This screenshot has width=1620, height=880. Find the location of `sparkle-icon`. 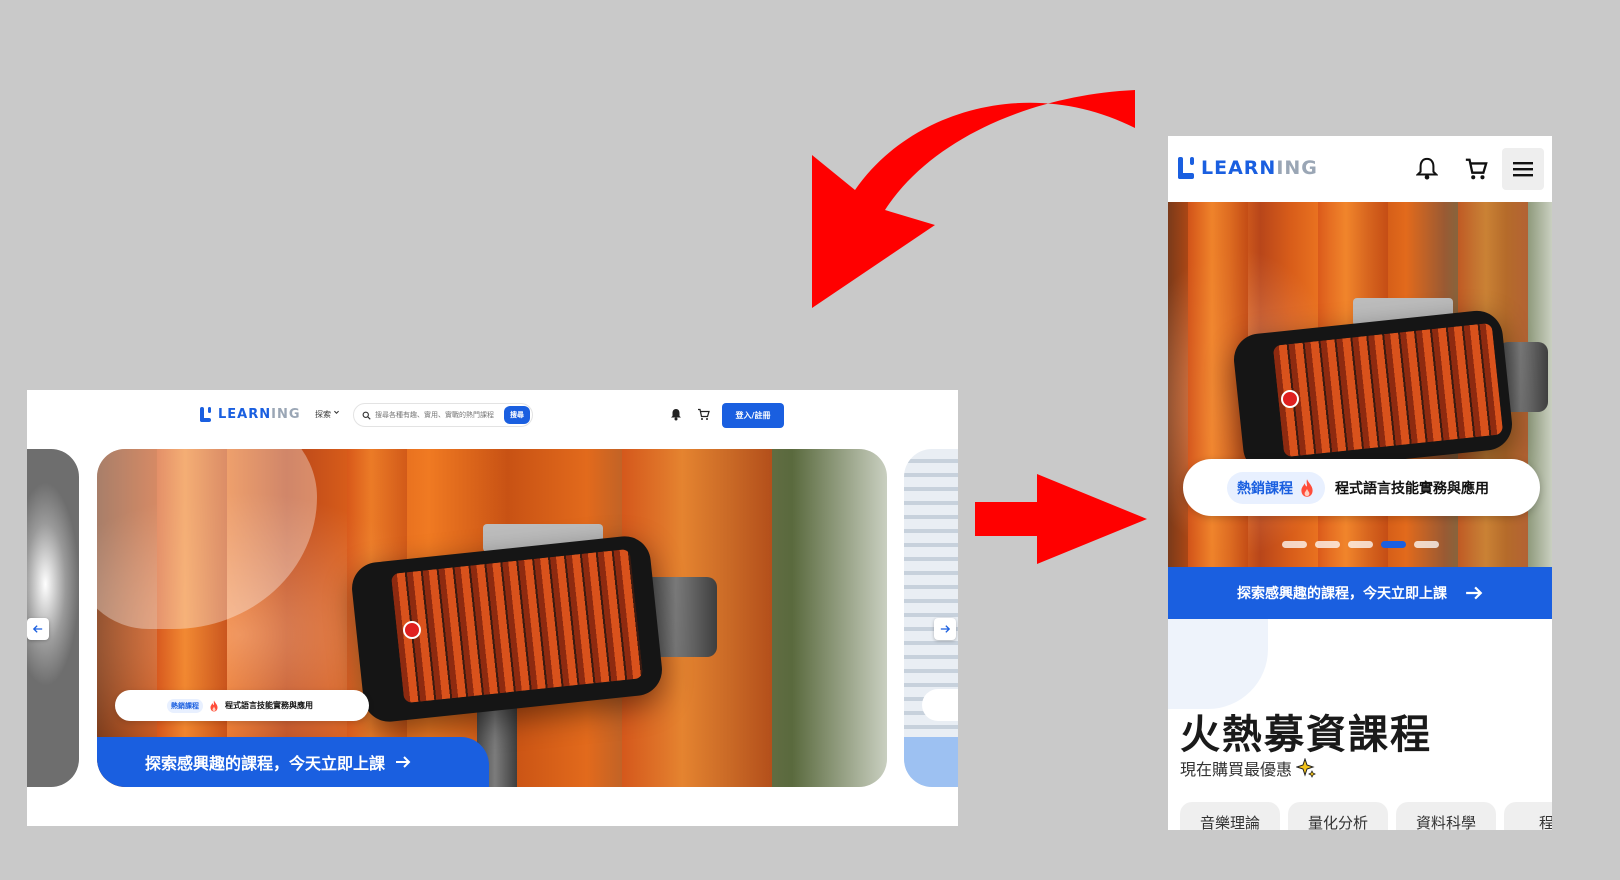

sparkle-icon is located at coordinates (1306, 768).